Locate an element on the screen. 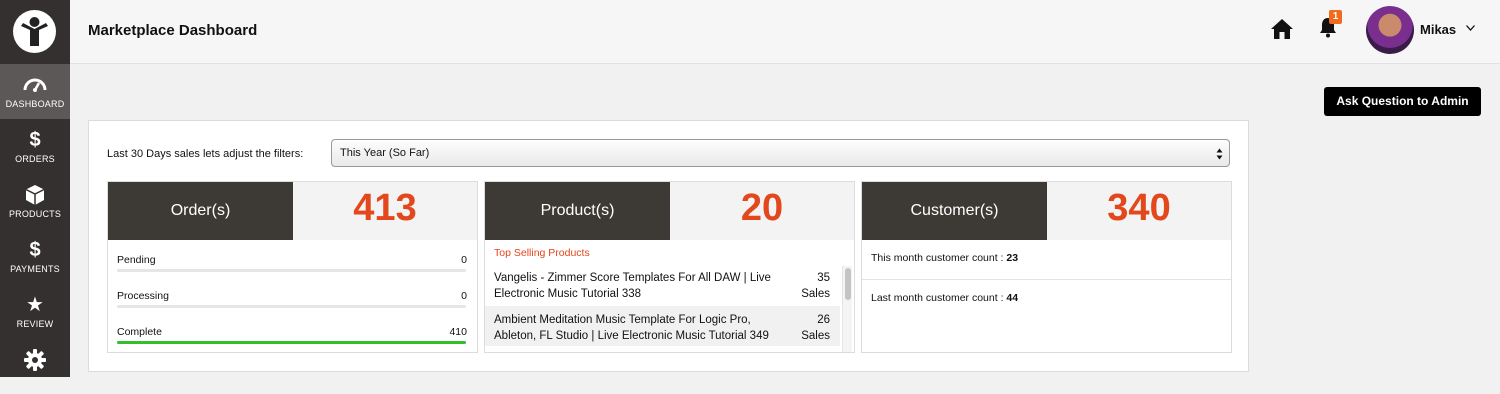 The image size is (1500, 394). top-selling-heading: Top Selling Products is located at coordinates (542, 253).